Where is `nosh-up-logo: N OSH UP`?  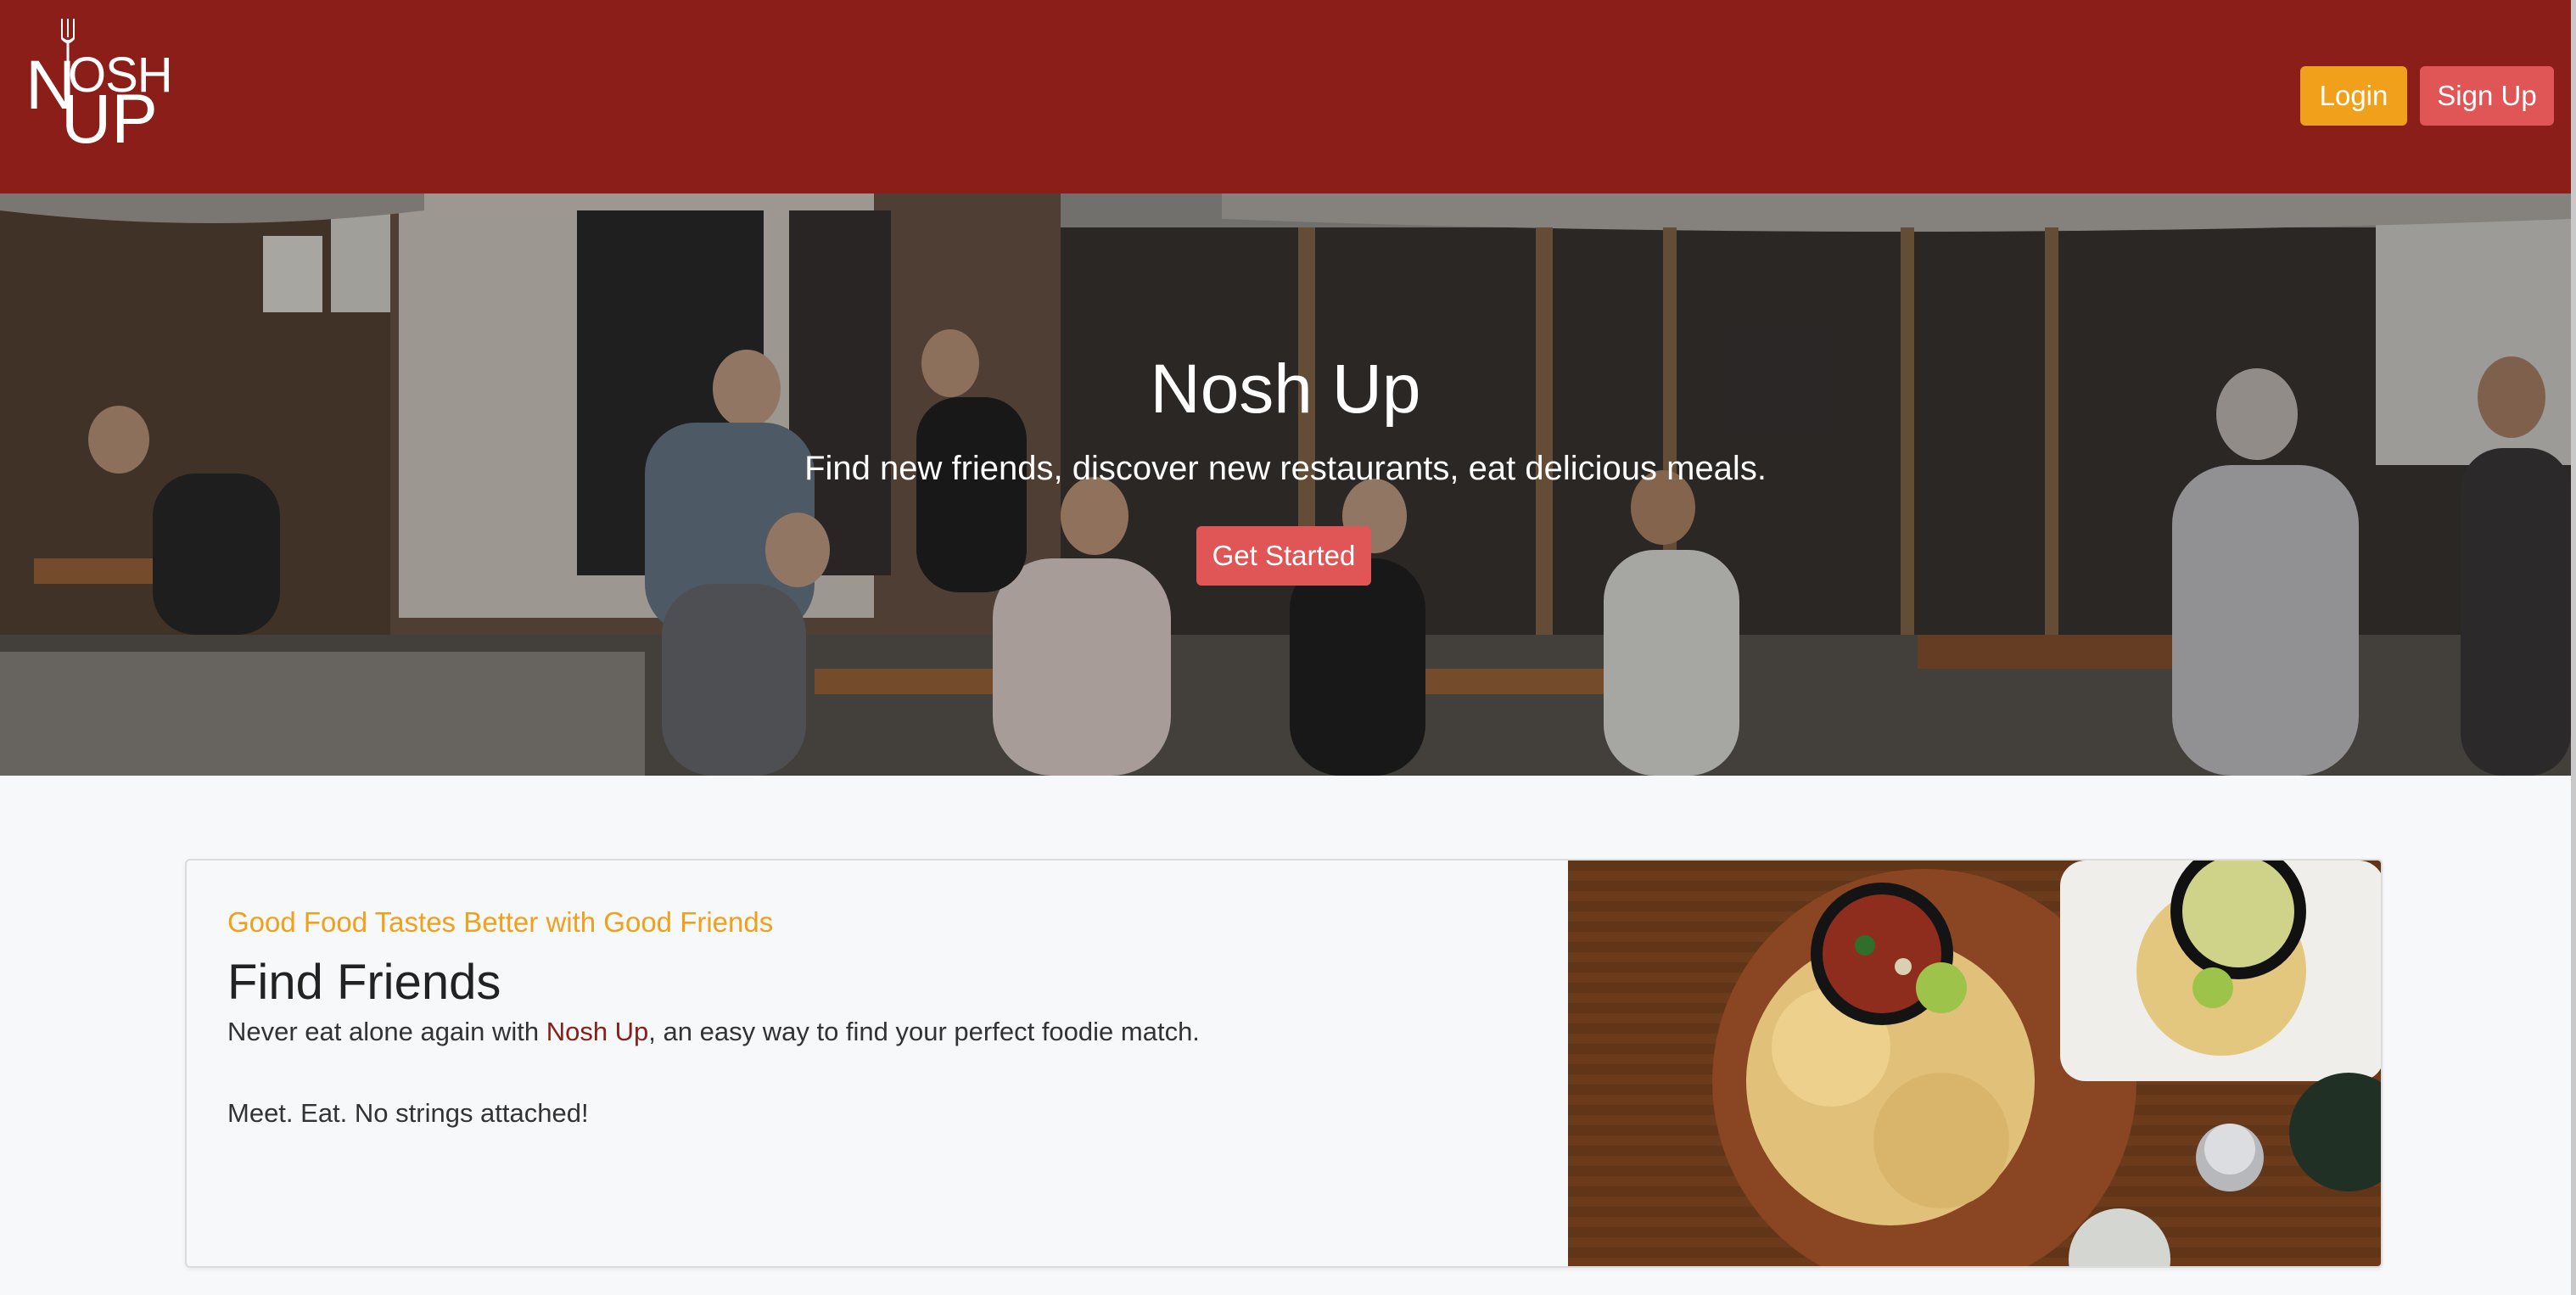 nosh-up-logo: N OSH UP is located at coordinates (99, 88).